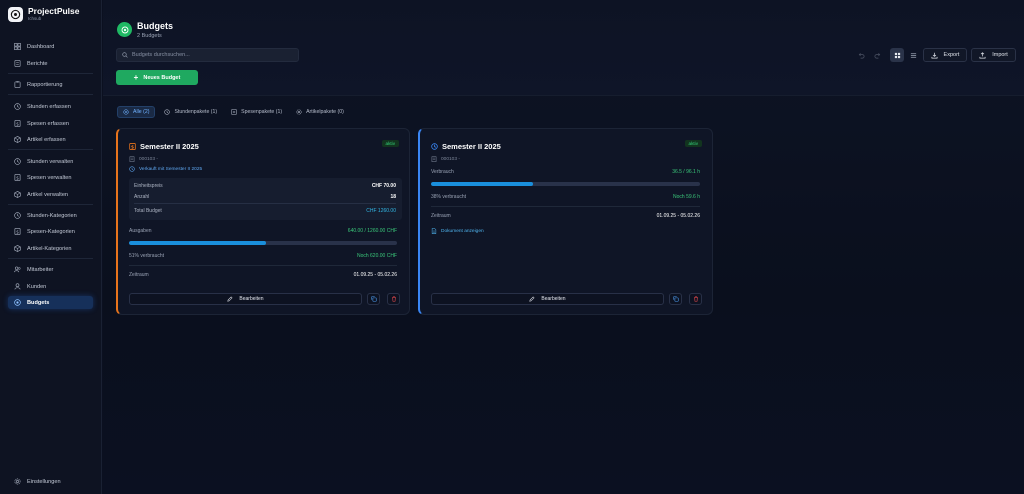 This screenshot has height=494, width=1024. What do you see at coordinates (263, 231) in the screenshot?
I see `spent-row: Ausgaben 640.00 / 1260.00 CHF` at bounding box center [263, 231].